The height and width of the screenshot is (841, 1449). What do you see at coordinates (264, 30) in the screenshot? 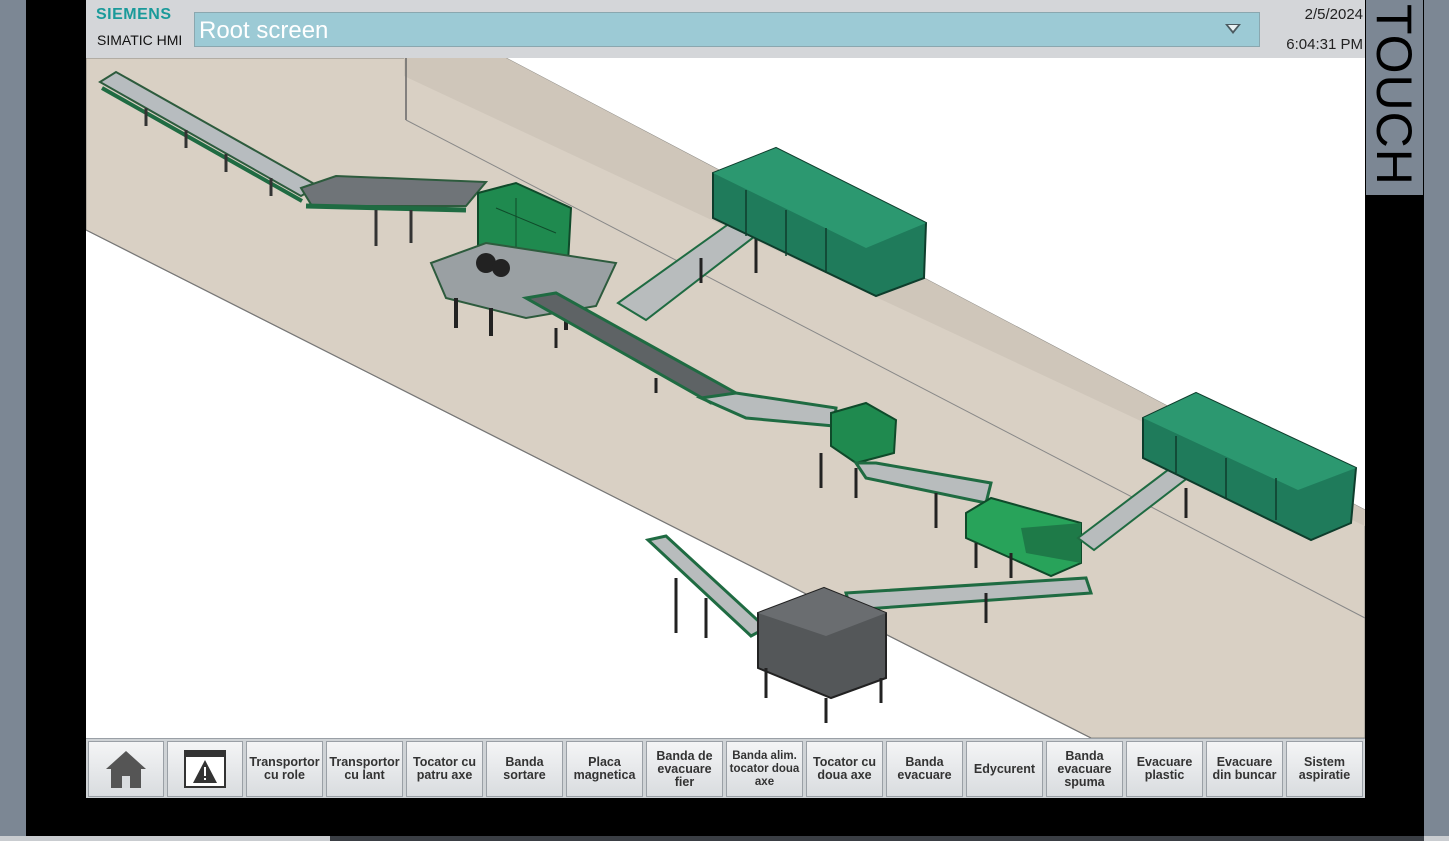
I see `screen-selector-value: Root screen` at bounding box center [264, 30].